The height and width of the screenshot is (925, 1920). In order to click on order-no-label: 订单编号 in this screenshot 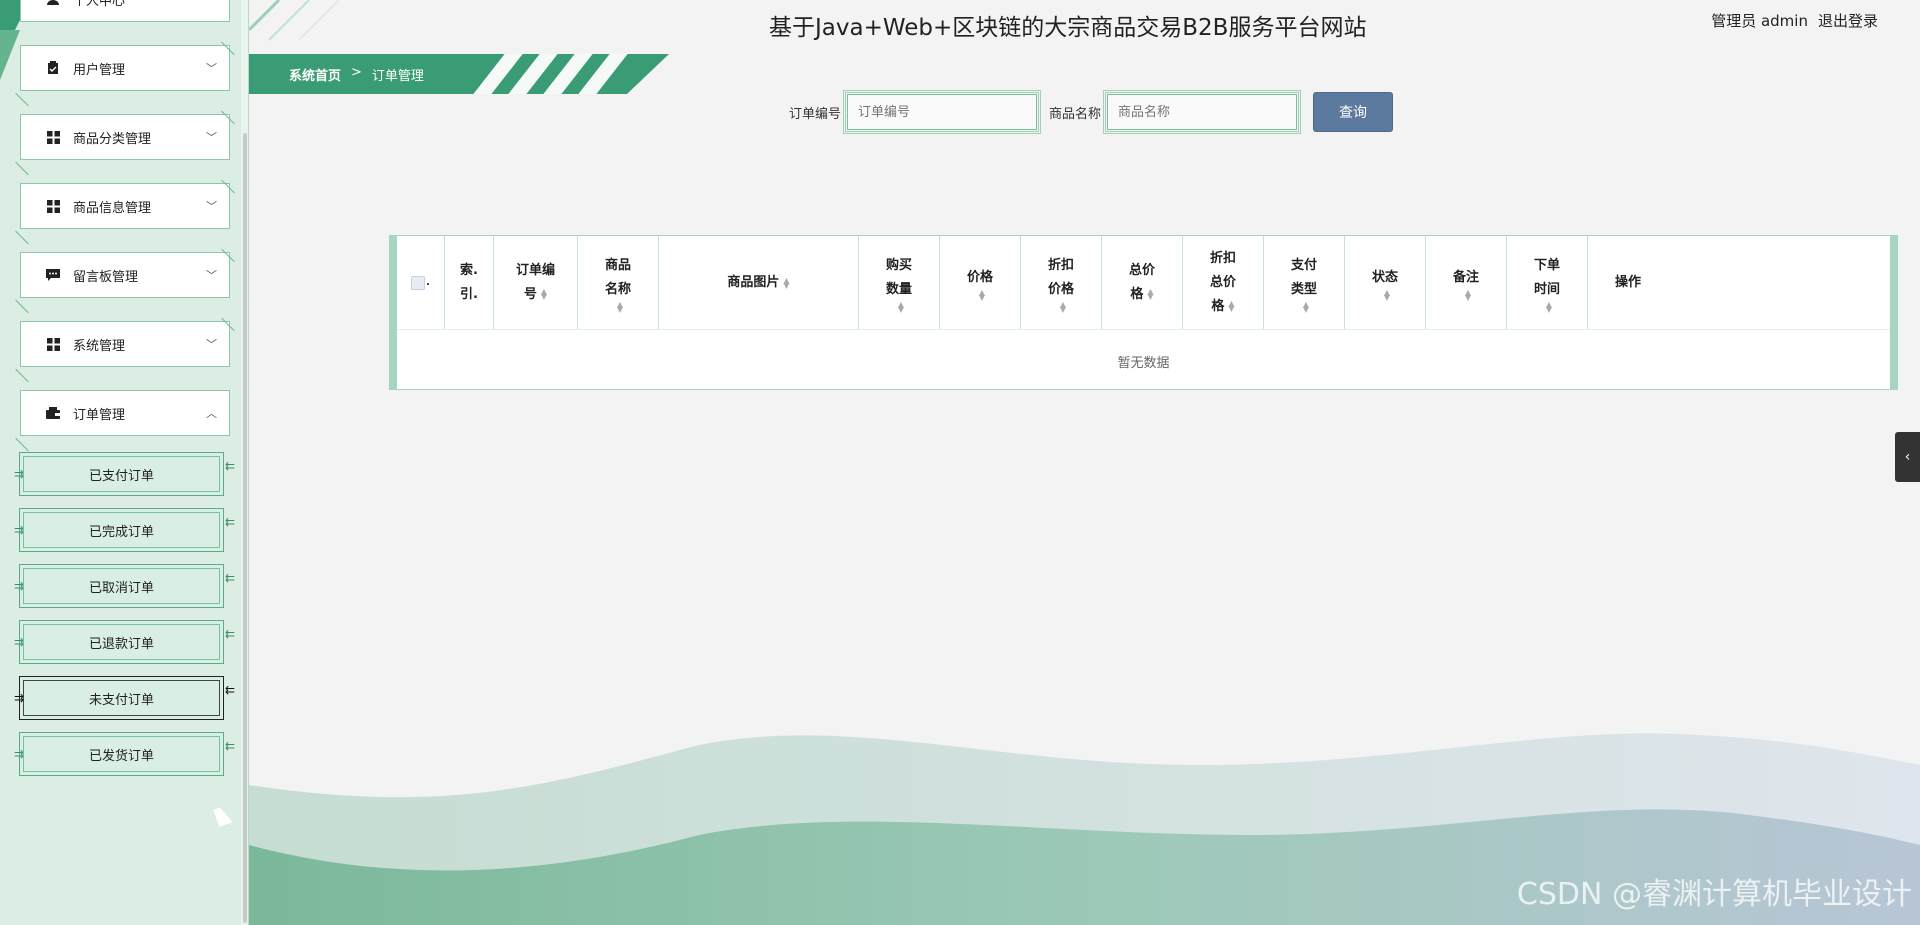, I will do `click(815, 114)`.